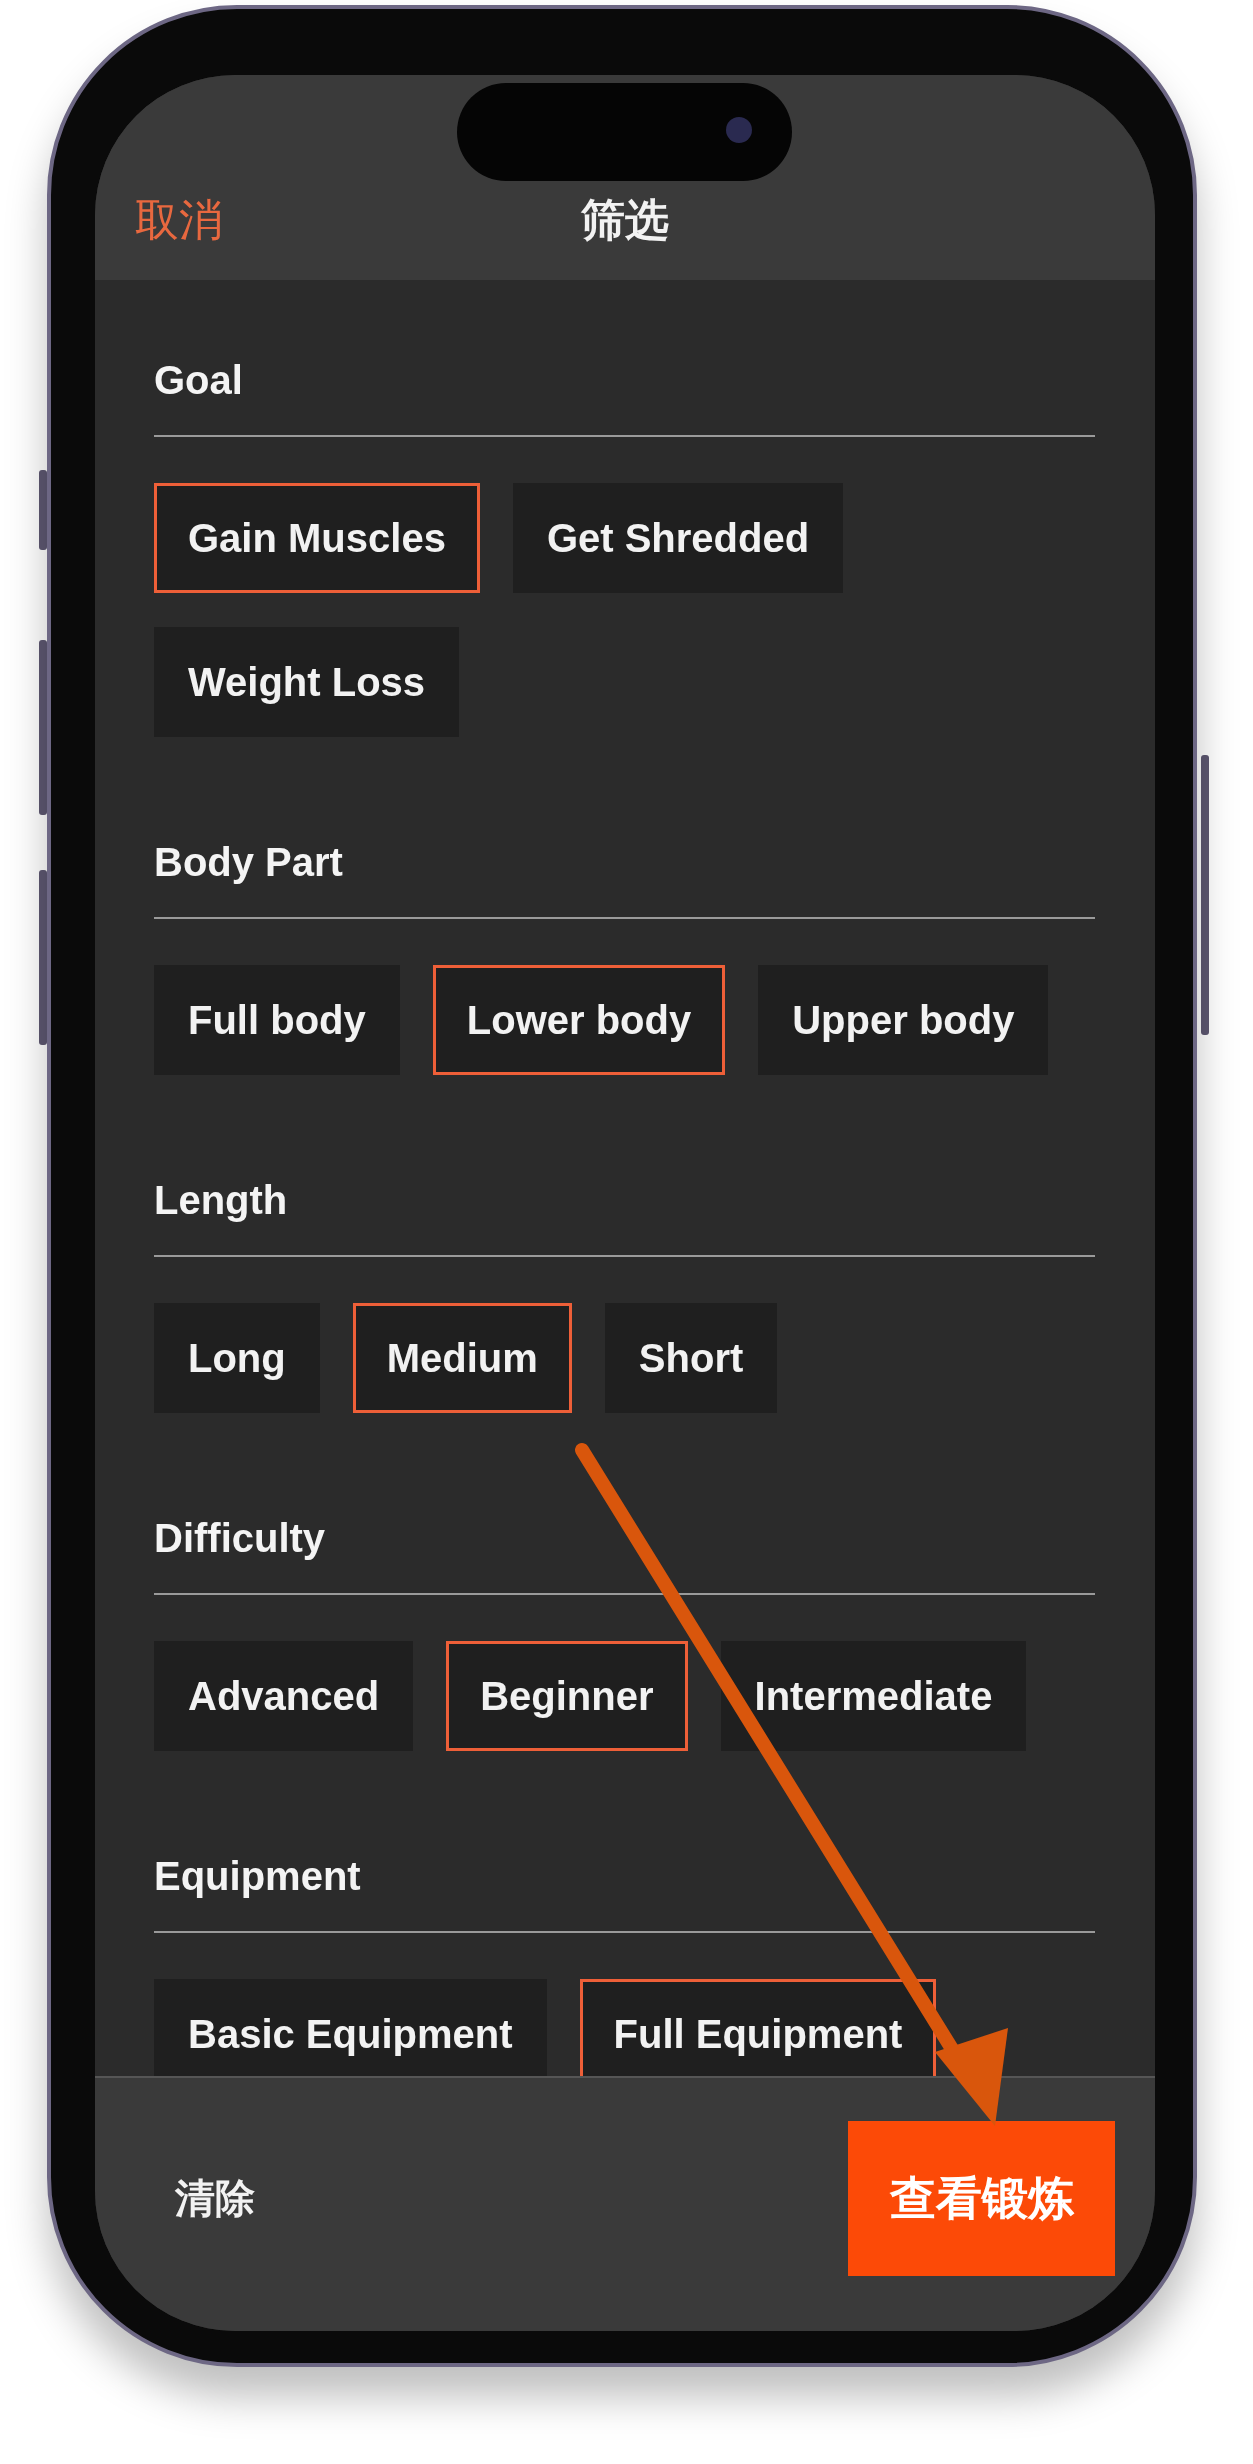  What do you see at coordinates (873, 1696) in the screenshot?
I see `filter-option: Intermediate` at bounding box center [873, 1696].